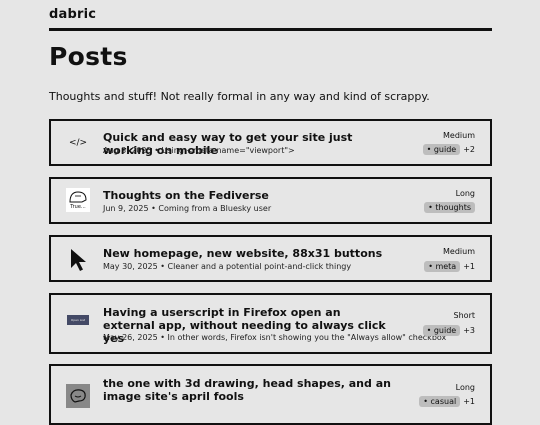 This screenshot has width=540, height=425. I want to click on tag-badge: • thoughts, so click(449, 207).